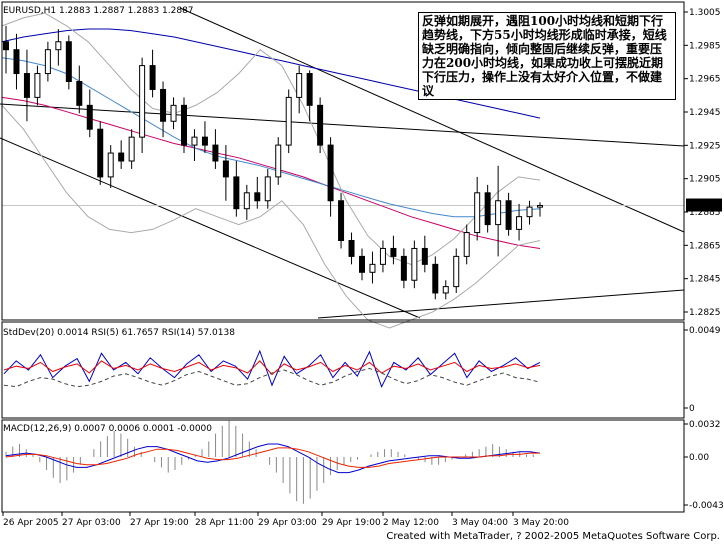  I want to click on price-tick-label: 1.2865, so click(705, 246).